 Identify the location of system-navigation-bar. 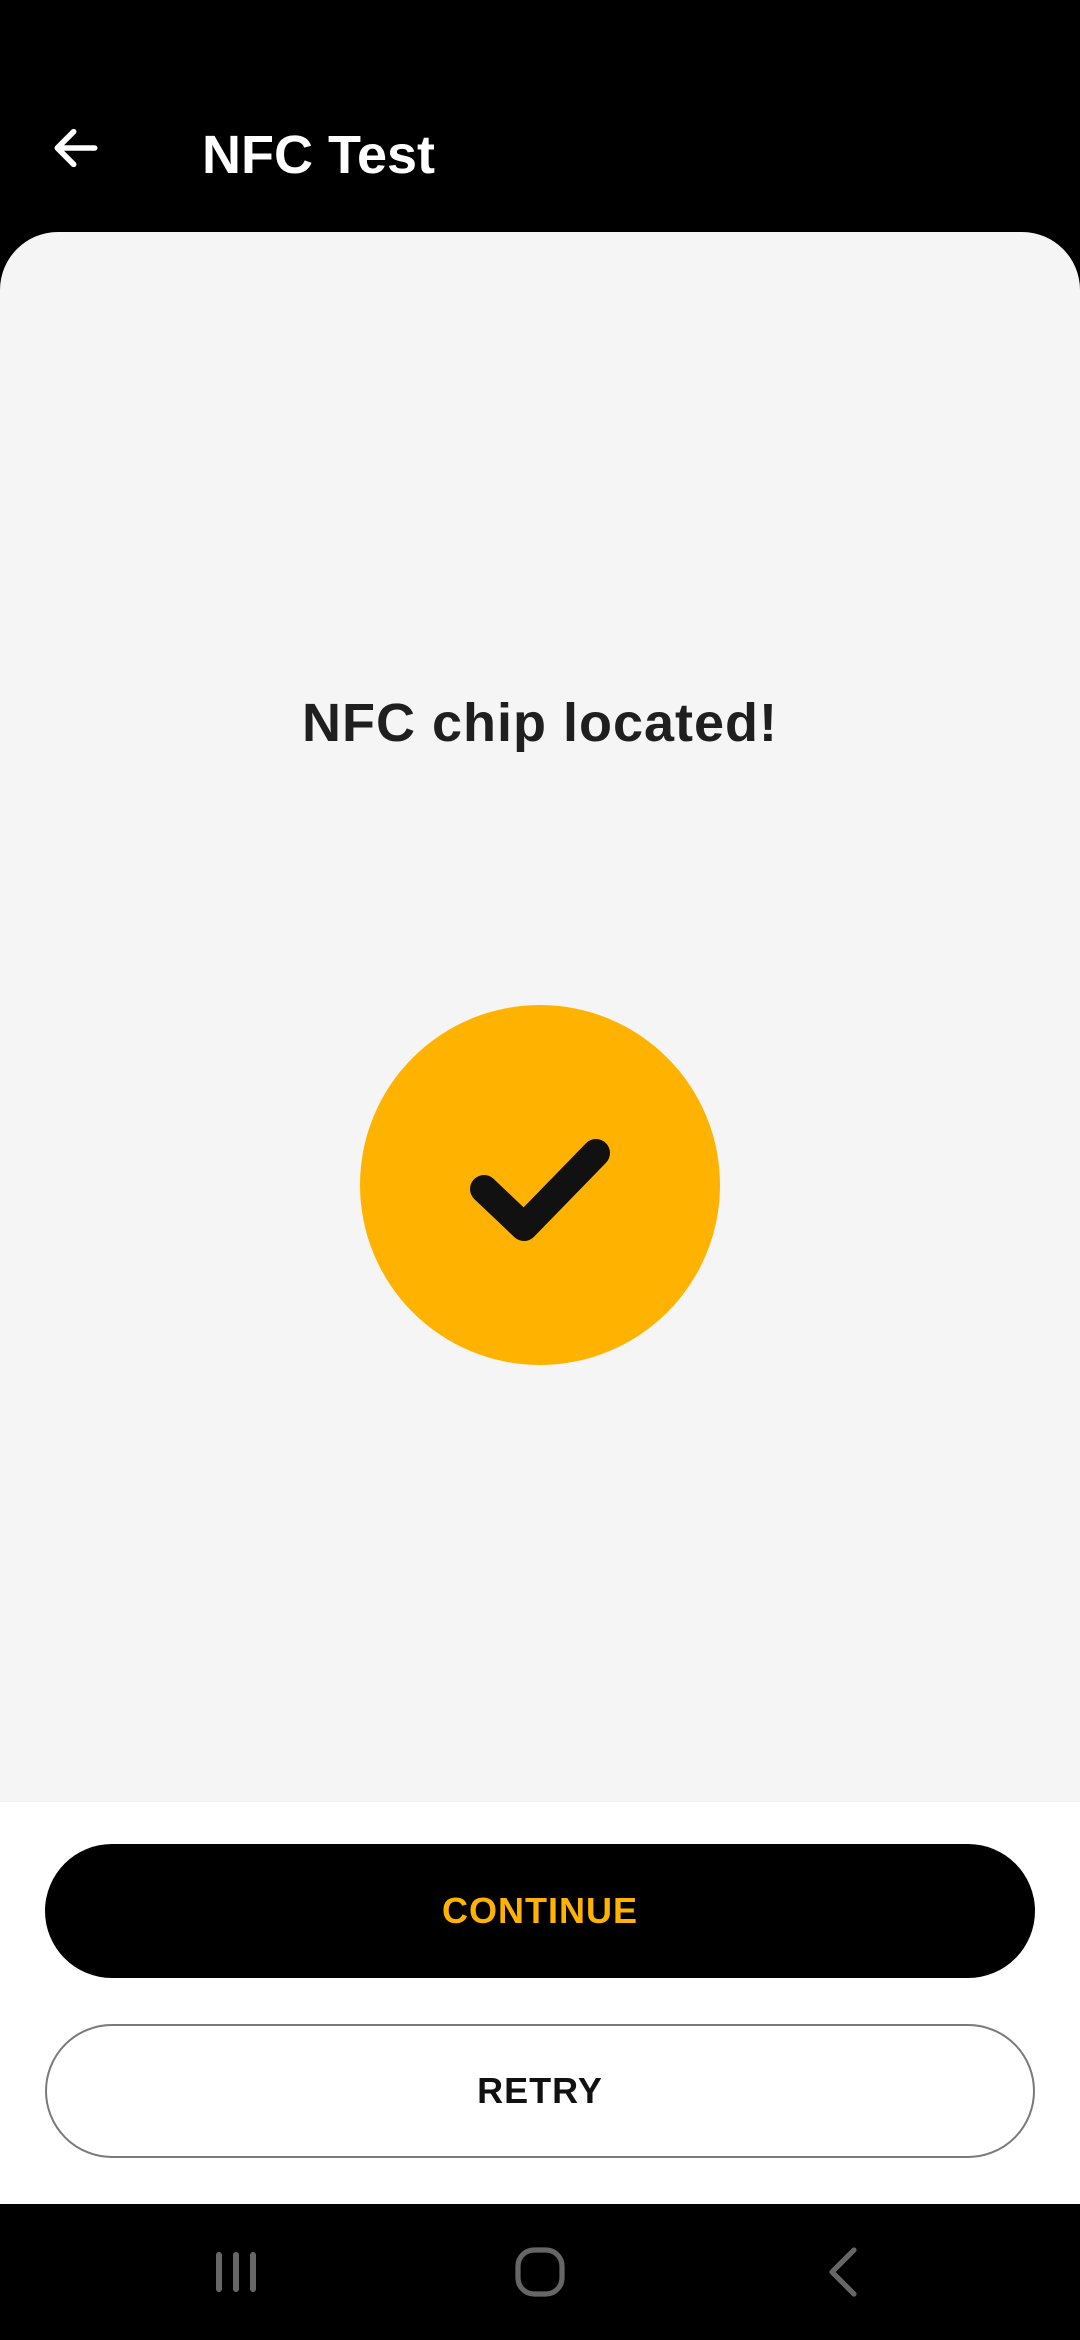
(540, 2272).